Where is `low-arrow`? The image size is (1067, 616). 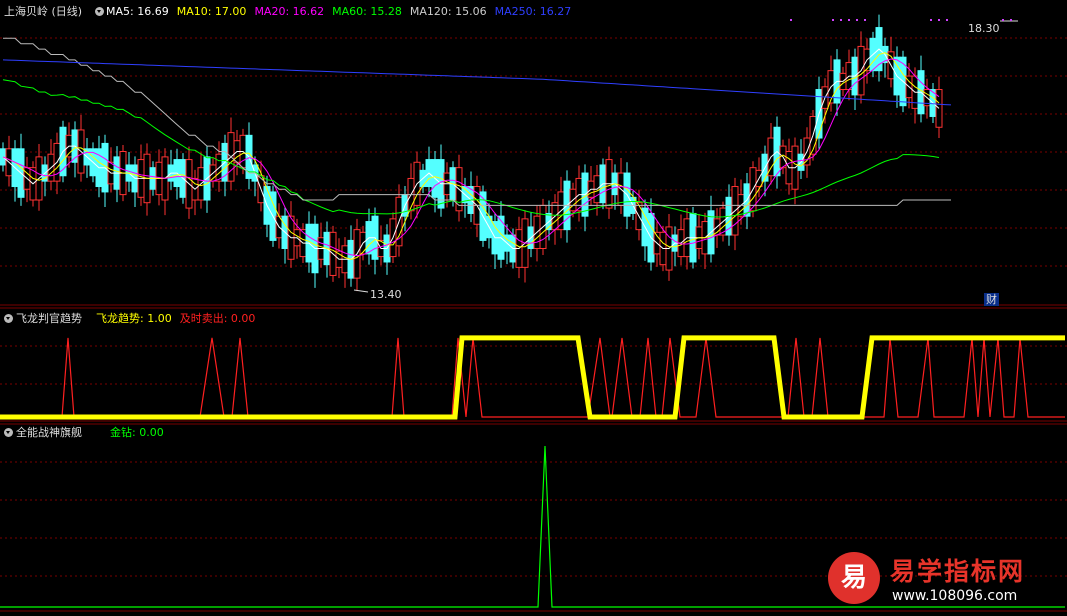 low-arrow is located at coordinates (361, 291).